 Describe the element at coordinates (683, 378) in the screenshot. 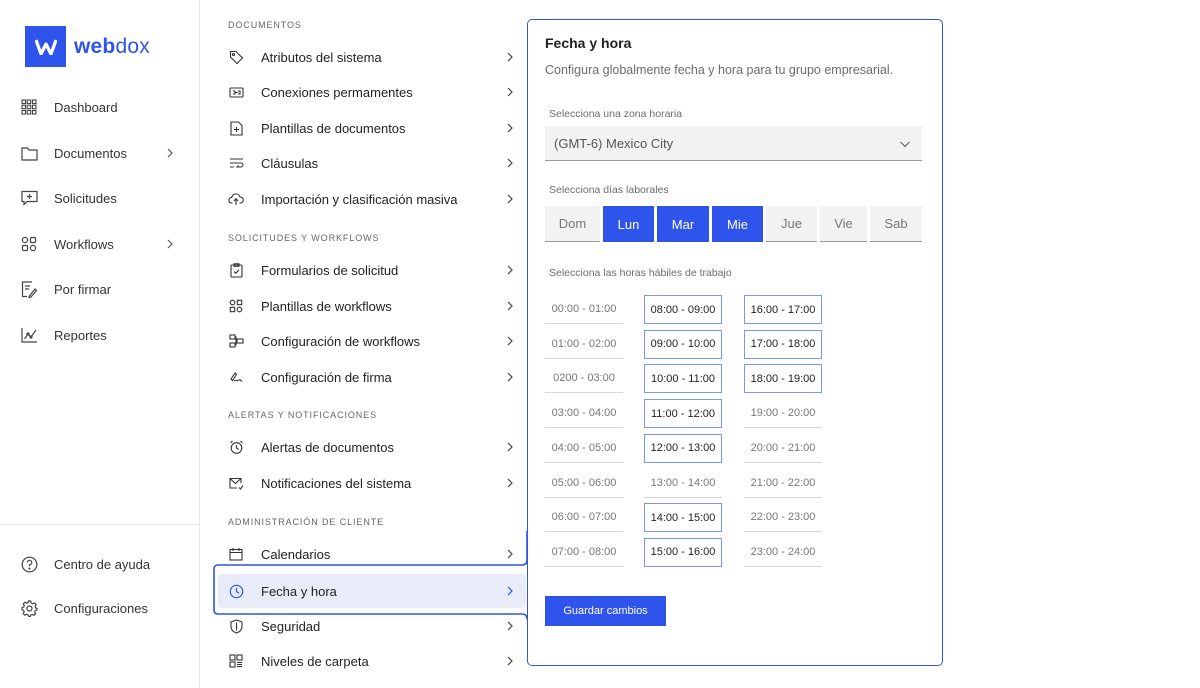

I see `hour-slot: 10:00 - 11:00` at that location.